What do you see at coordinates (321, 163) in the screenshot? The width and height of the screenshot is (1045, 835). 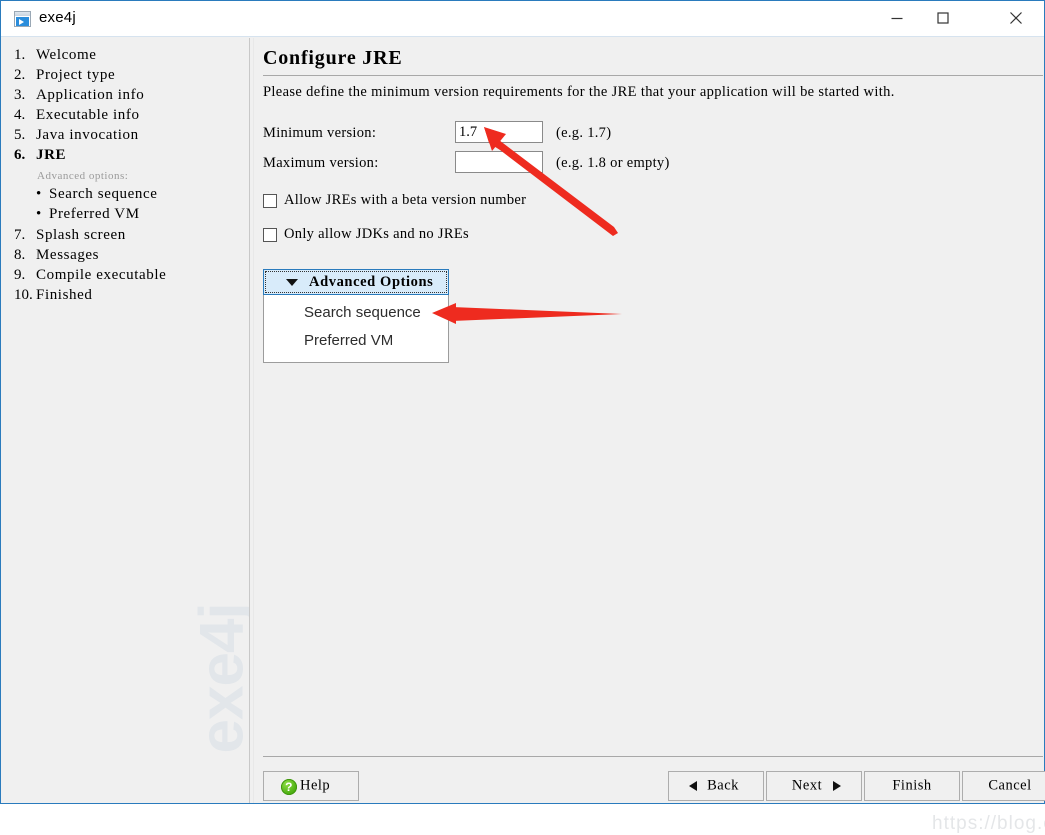 I see `maximum-version-label: Maximum version:` at bounding box center [321, 163].